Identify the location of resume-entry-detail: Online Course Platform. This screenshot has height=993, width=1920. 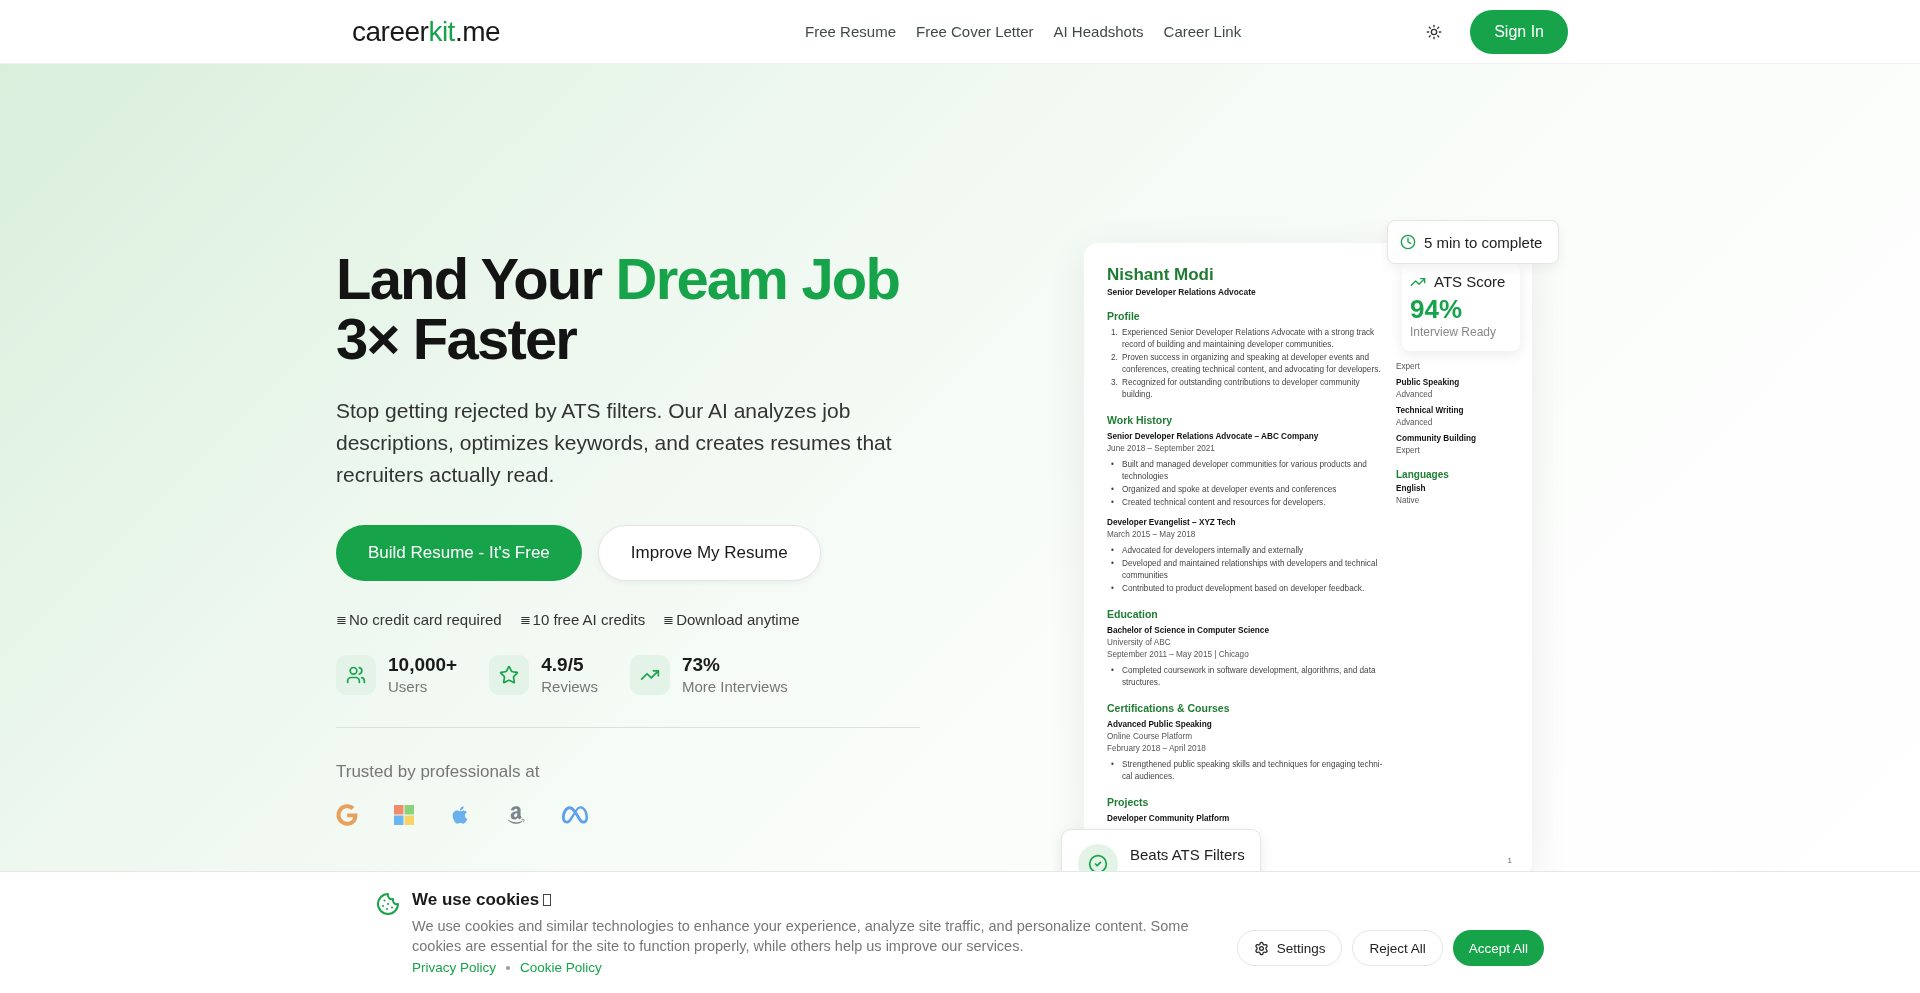
(1150, 737).